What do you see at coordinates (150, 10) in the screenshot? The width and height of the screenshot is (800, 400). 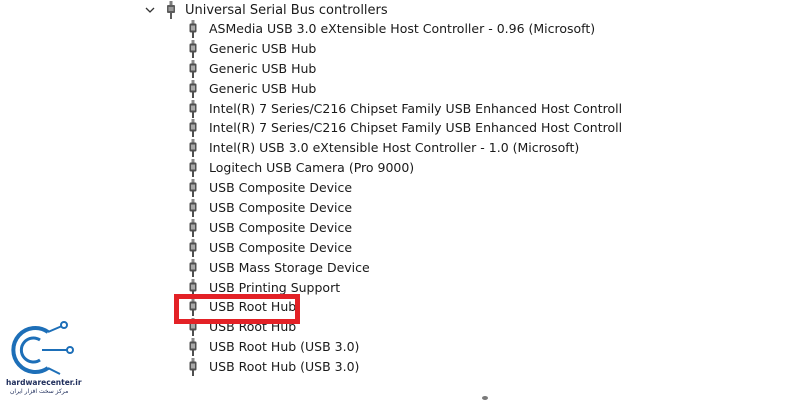 I see `chevron-down-icon` at bounding box center [150, 10].